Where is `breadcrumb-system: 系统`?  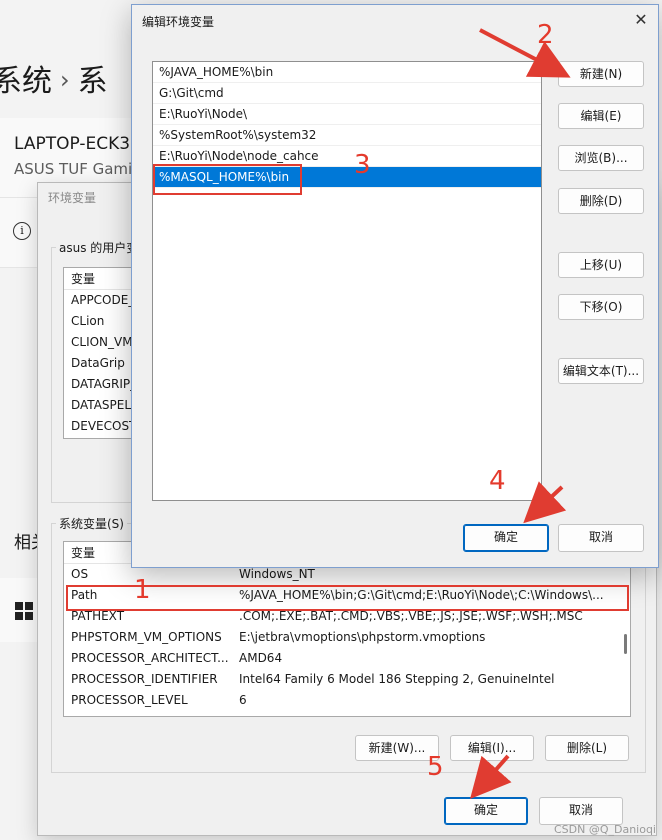
breadcrumb-system: 系统 is located at coordinates (26, 81).